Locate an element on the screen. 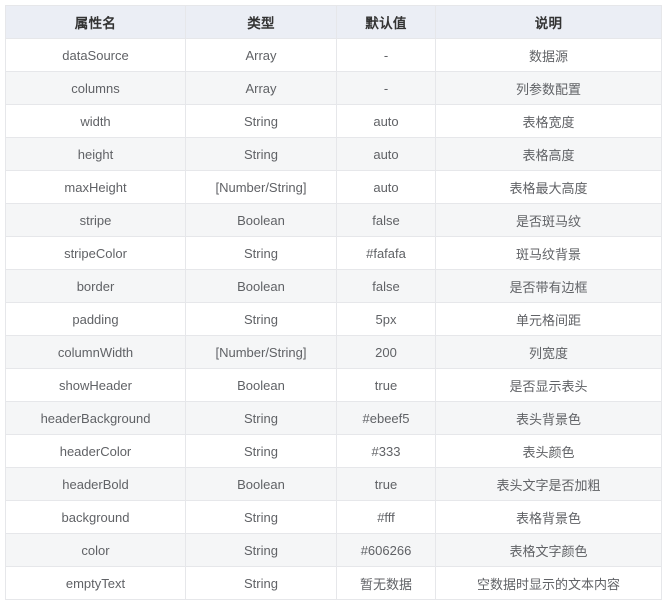 This screenshot has height=611, width=667. cell-attr: showHeader is located at coordinates (95, 385).